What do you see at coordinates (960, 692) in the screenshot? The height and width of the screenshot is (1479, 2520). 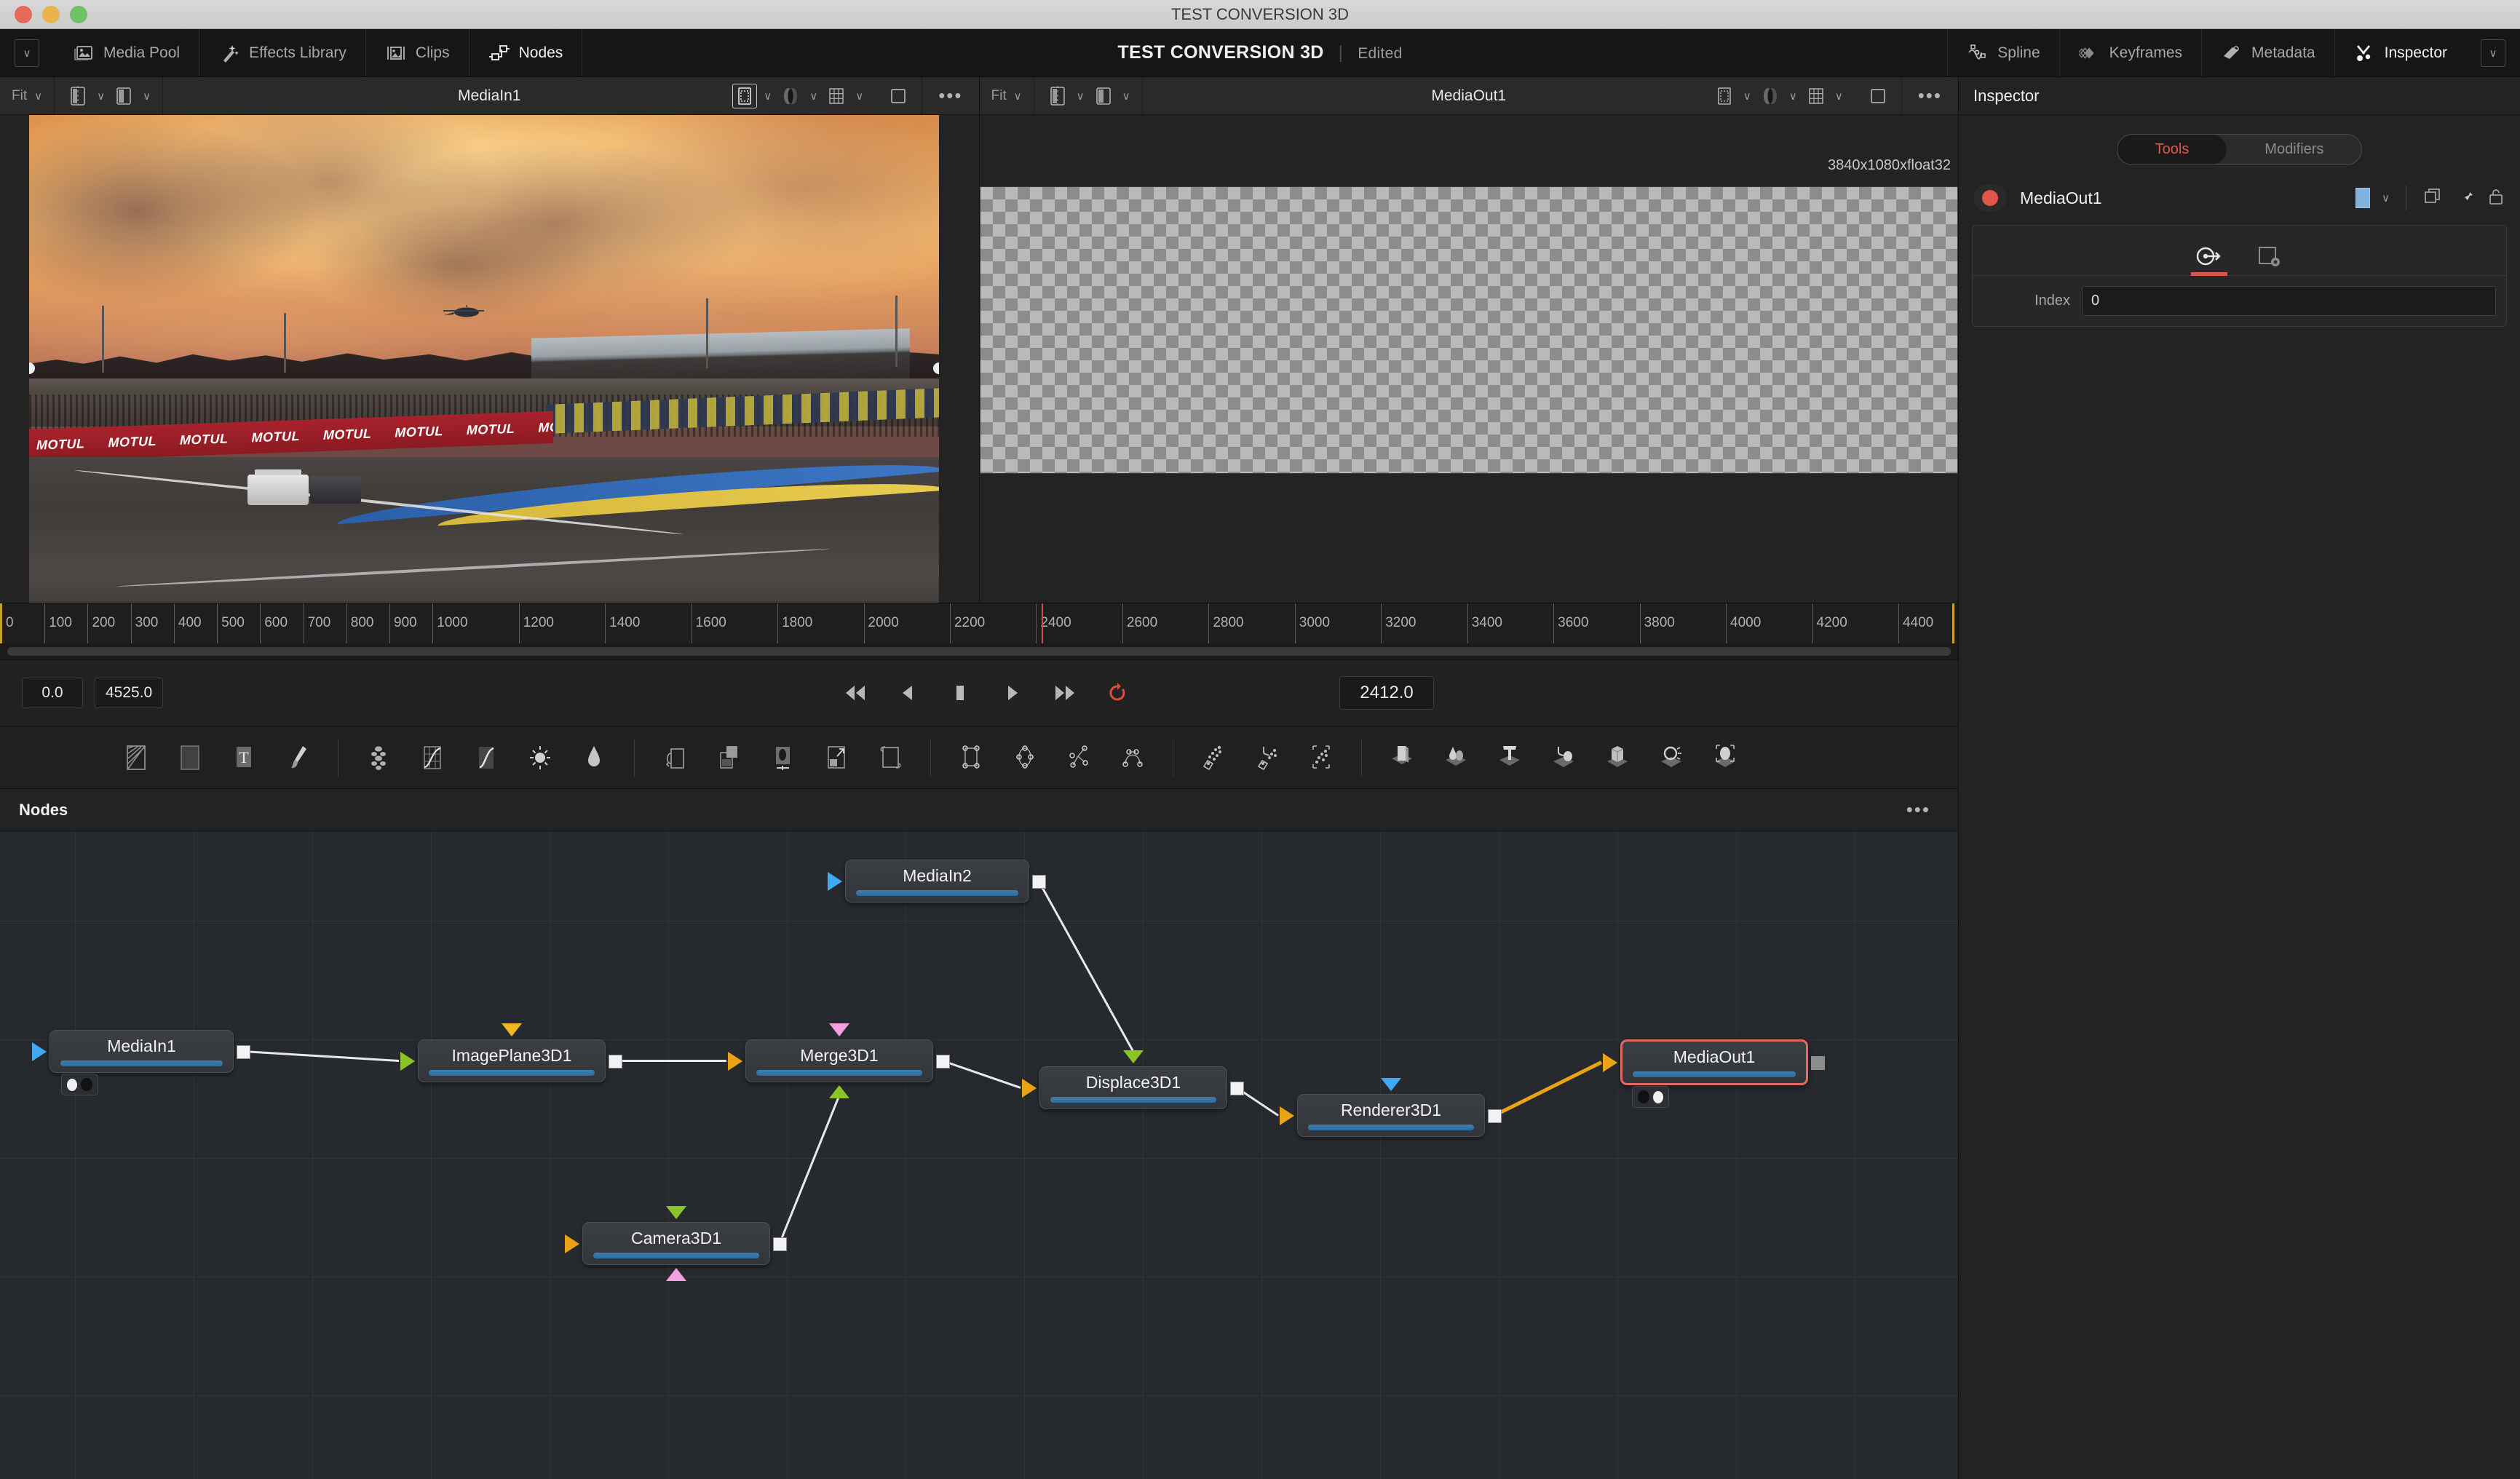 I see `stop-button` at bounding box center [960, 692].